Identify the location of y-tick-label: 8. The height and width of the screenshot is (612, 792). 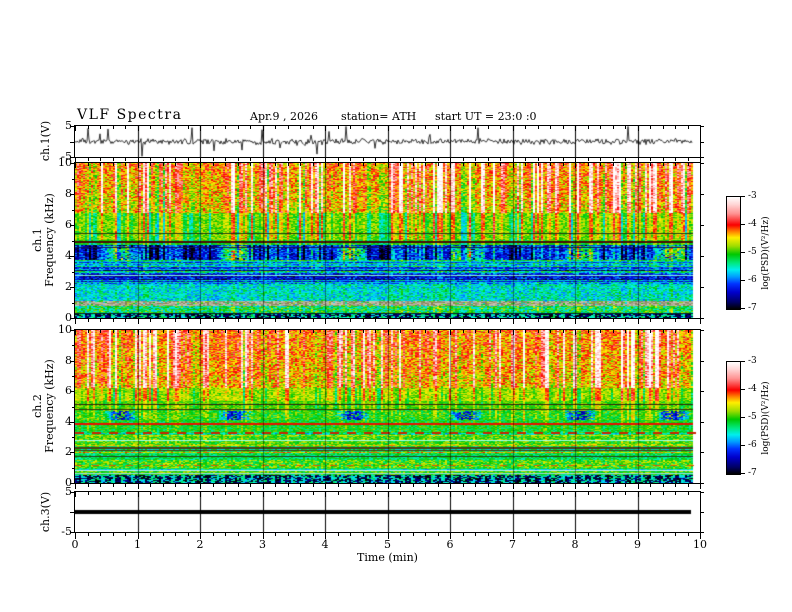
(68, 360).